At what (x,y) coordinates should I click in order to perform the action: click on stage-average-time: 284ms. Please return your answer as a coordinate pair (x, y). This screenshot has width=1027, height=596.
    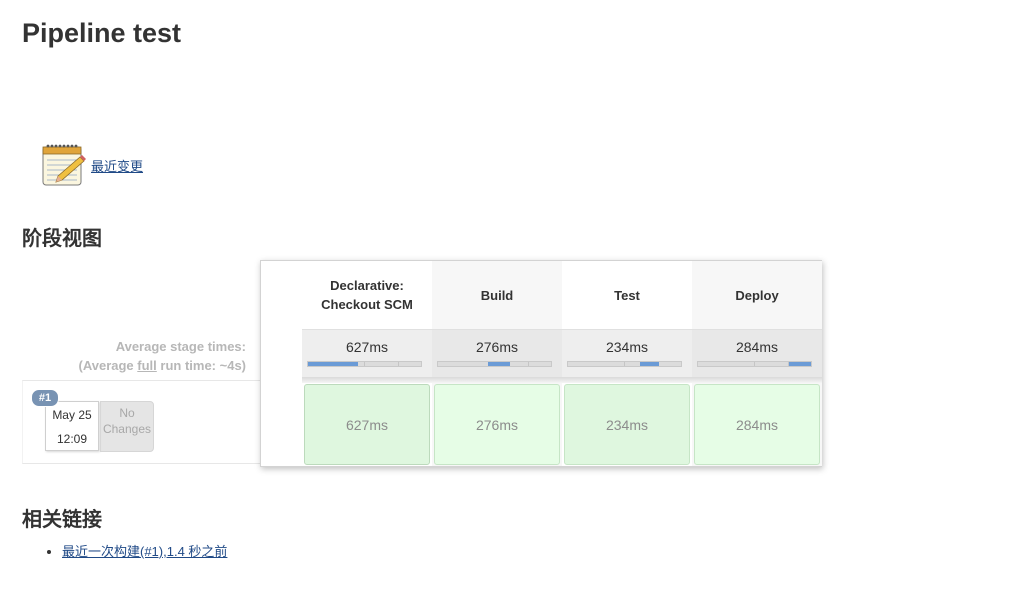
    Looking at the image, I should click on (757, 347).